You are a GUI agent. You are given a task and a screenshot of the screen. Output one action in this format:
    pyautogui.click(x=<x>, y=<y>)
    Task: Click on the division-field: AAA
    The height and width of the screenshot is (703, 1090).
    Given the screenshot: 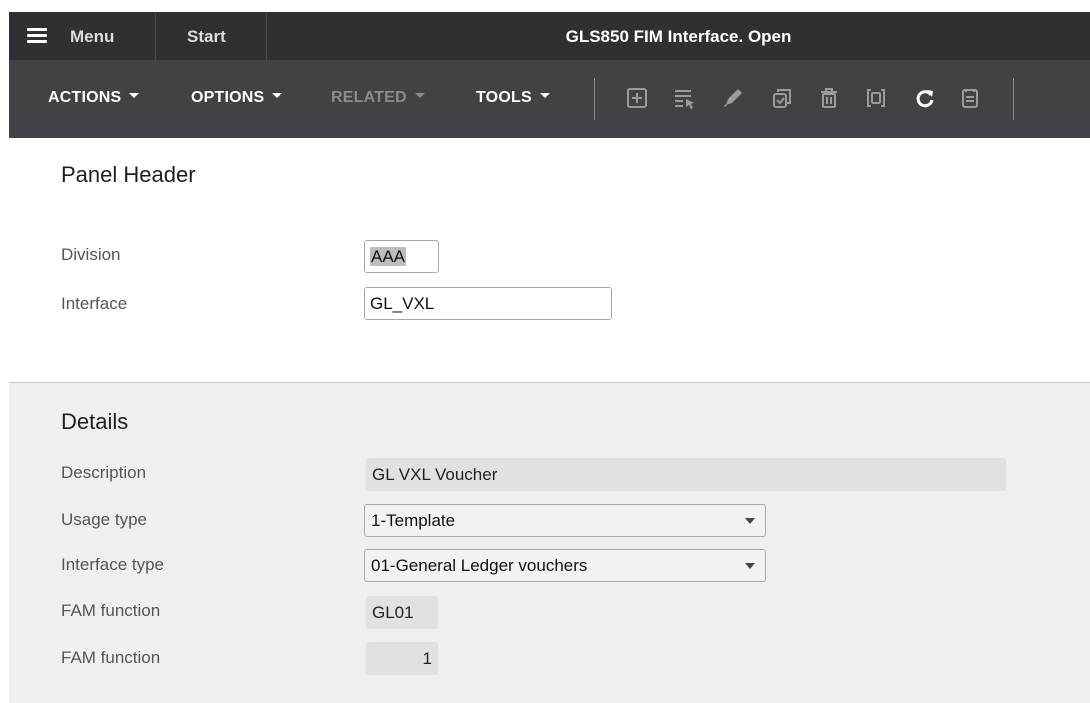 What is the action you would take?
    pyautogui.click(x=401, y=256)
    